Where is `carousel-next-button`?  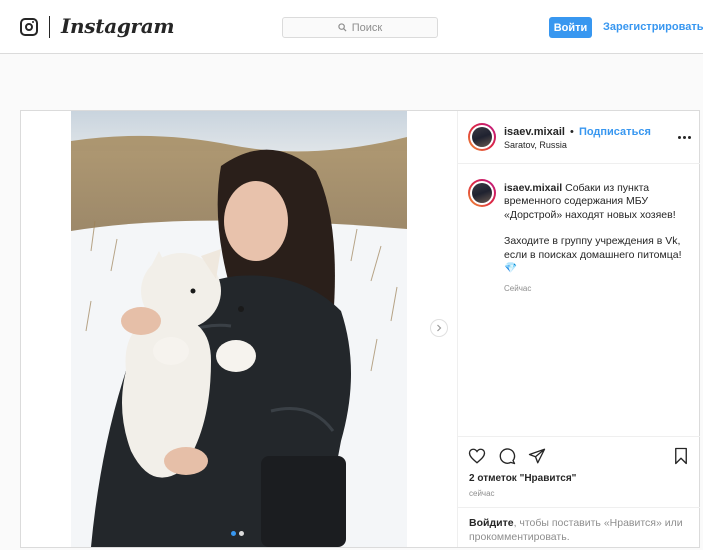
carousel-next-button is located at coordinates (439, 328).